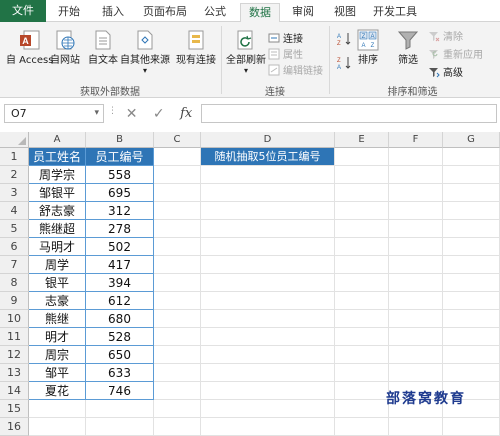 This screenshot has width=500, height=436. I want to click on row-header: 10, so click(14, 319).